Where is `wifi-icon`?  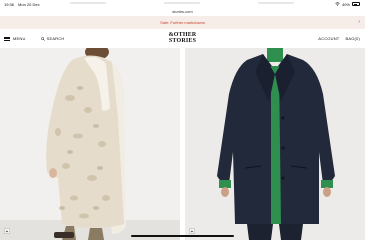
wifi-icon is located at coordinates (337, 4).